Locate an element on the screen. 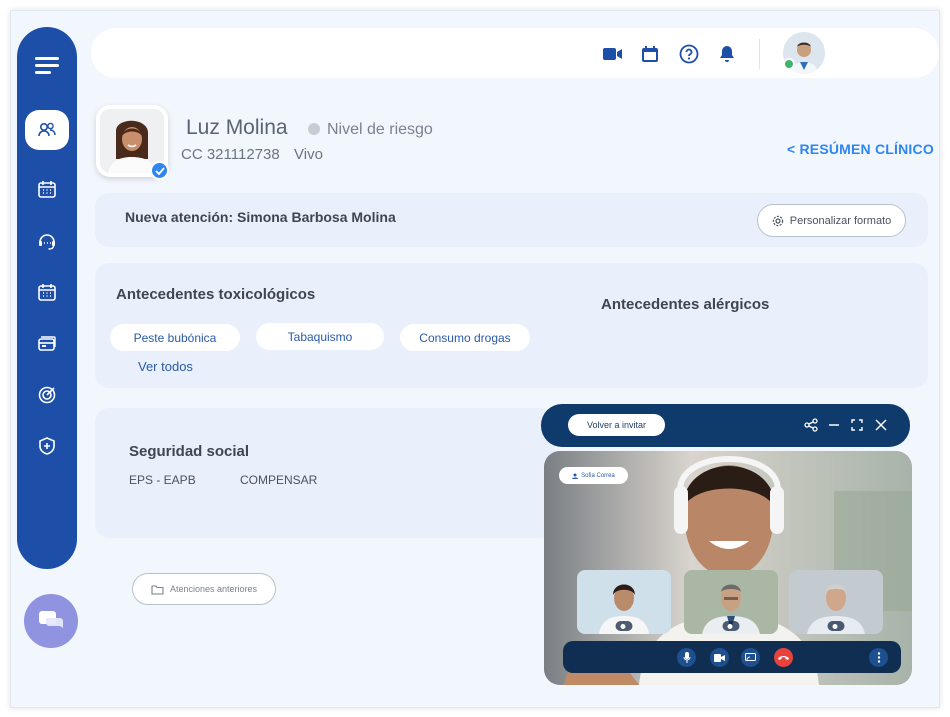 The height and width of the screenshot is (717, 950). user-icon is located at coordinates (575, 476).